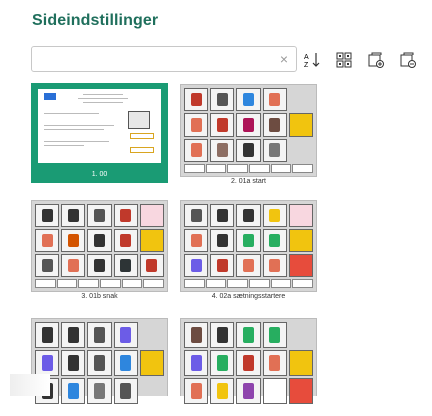  Describe the element at coordinates (99, 126) in the screenshot. I see `document-preview` at that location.